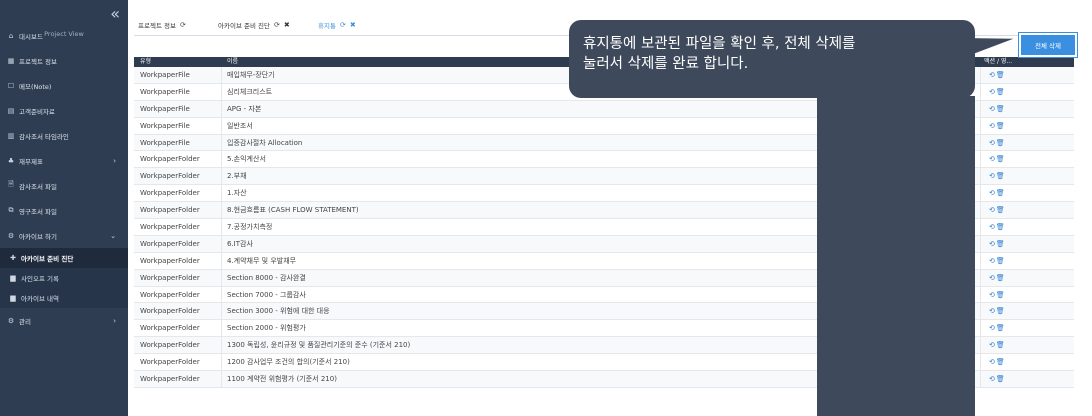 The height and width of the screenshot is (416, 1092). I want to click on sidebar-item-dashboard: ⌂ 대시보드, so click(64, 35).